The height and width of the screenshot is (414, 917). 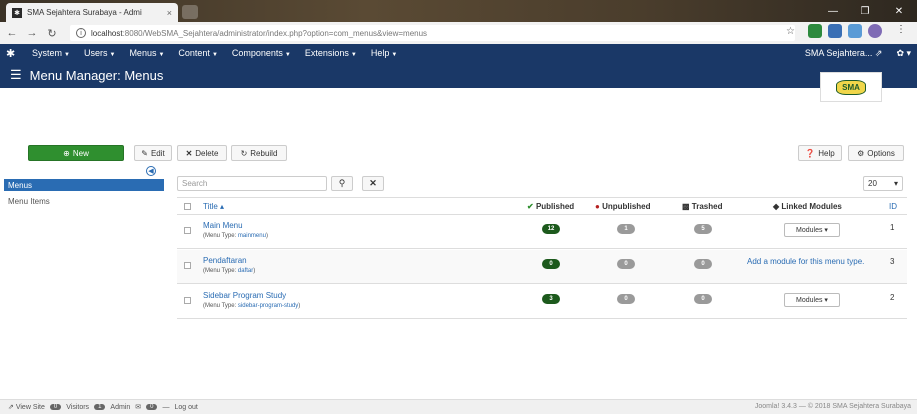 What do you see at coordinates (892, 227) in the screenshot?
I see `row-id: 1` at bounding box center [892, 227].